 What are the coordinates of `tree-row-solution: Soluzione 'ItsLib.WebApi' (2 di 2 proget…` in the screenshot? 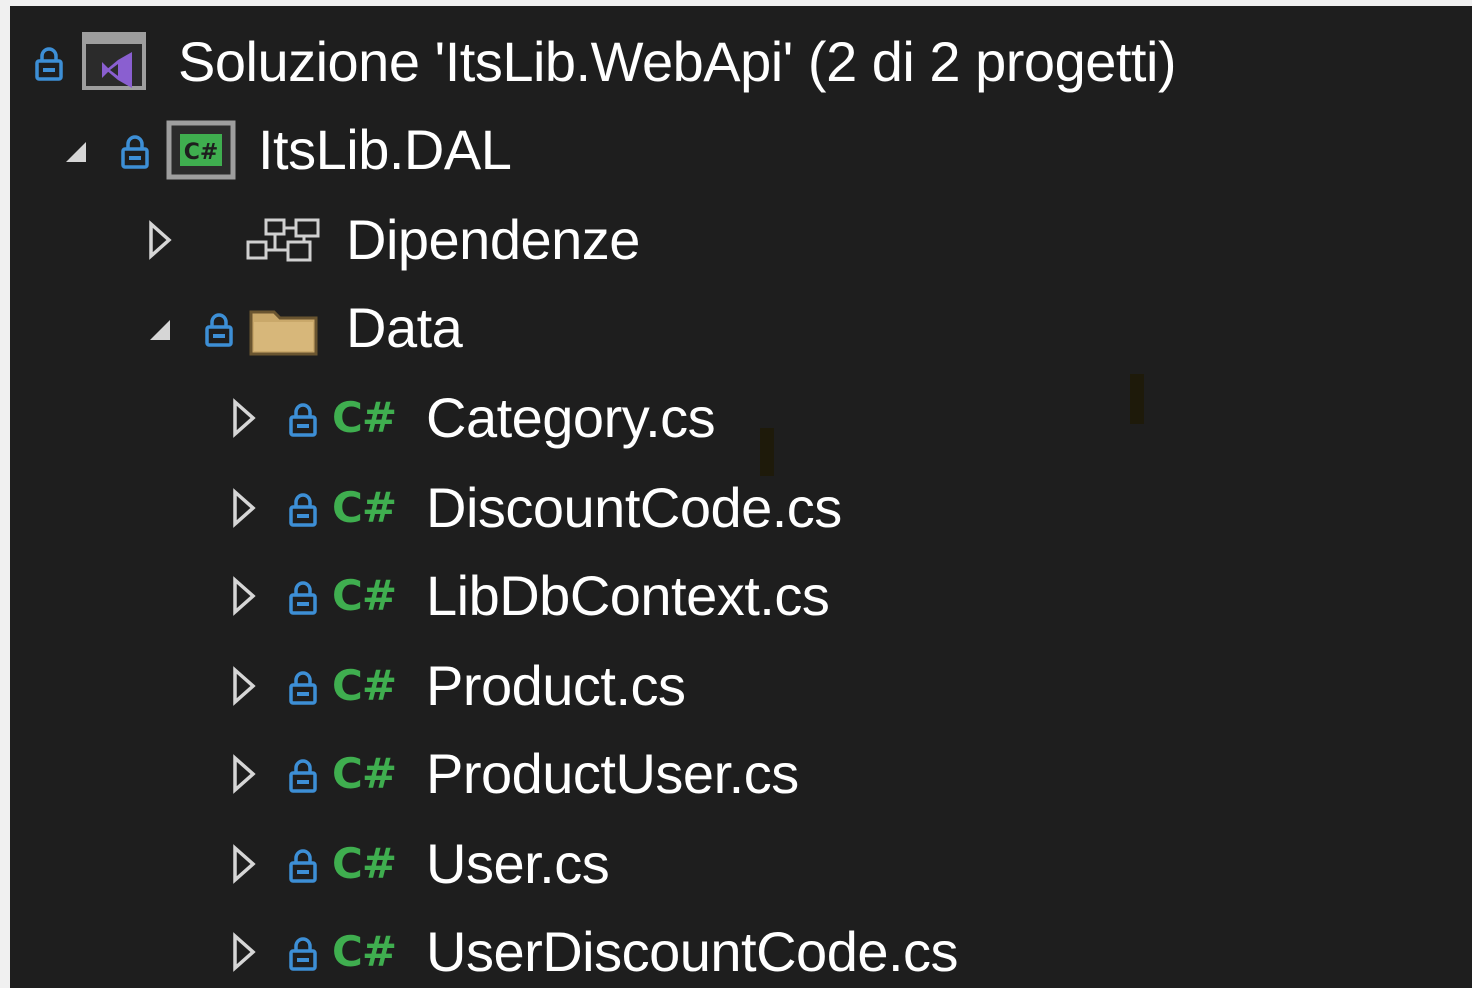 It's located at (741, 62).